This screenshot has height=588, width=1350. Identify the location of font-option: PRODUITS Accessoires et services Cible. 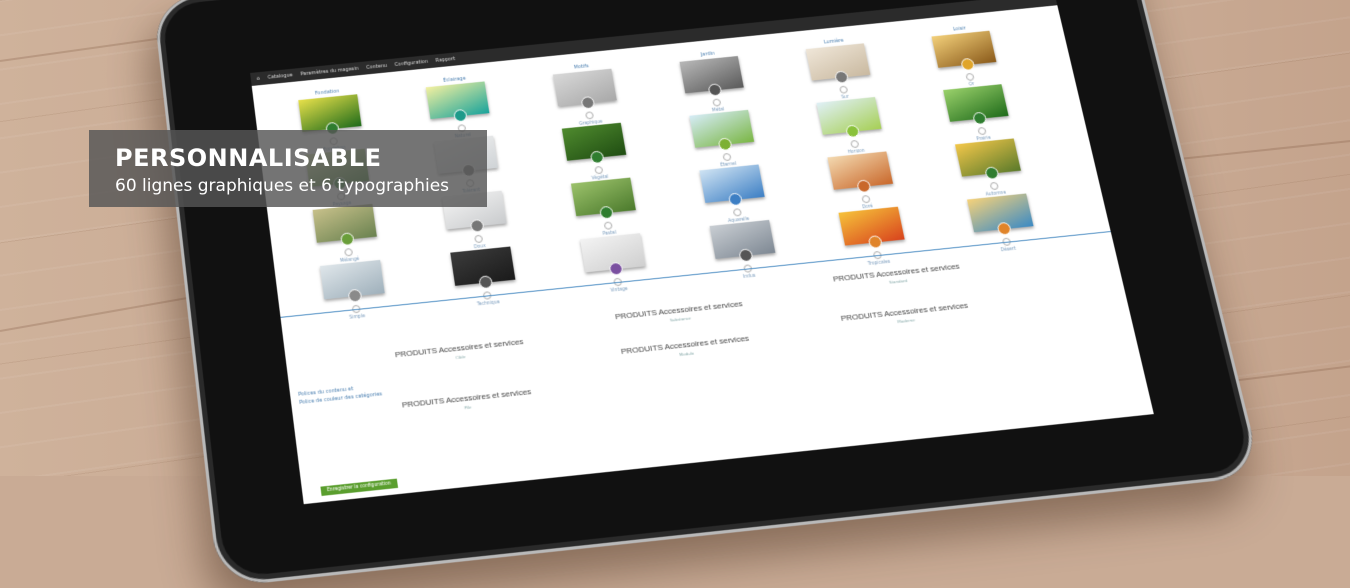
(459, 351).